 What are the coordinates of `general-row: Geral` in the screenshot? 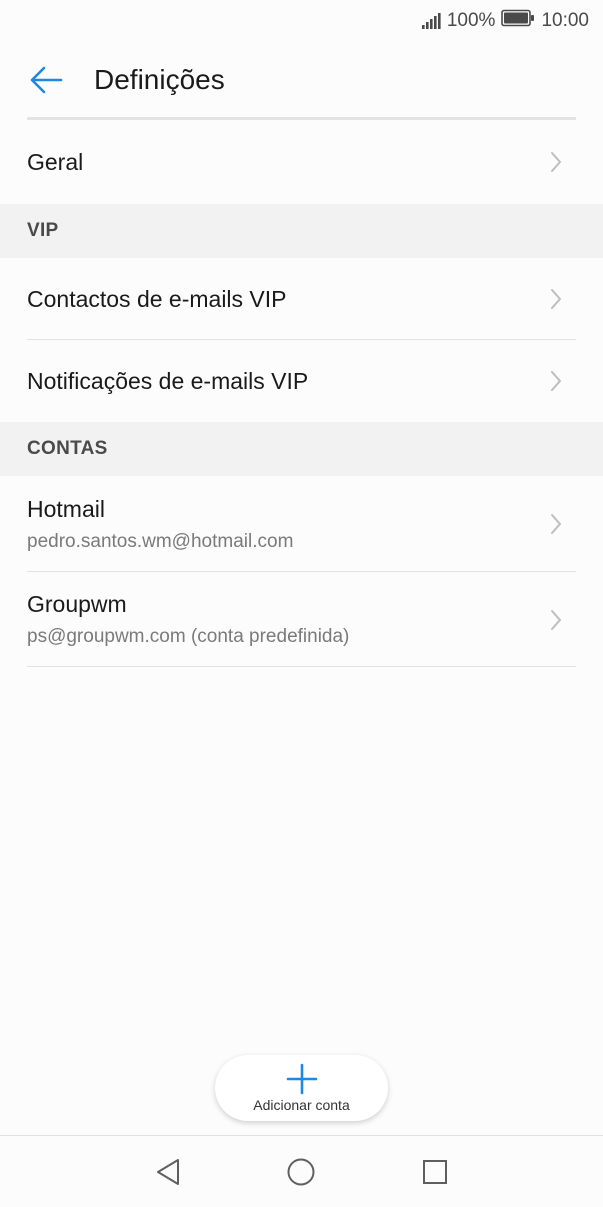 It's located at (301, 162).